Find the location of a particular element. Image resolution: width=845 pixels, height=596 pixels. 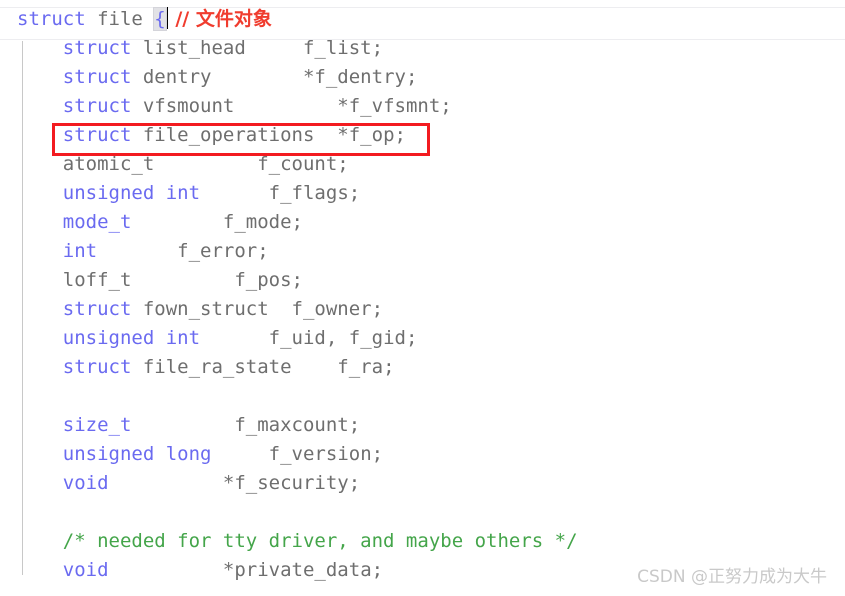

code-line: struct fown_struct f_owner; is located at coordinates (200, 309).